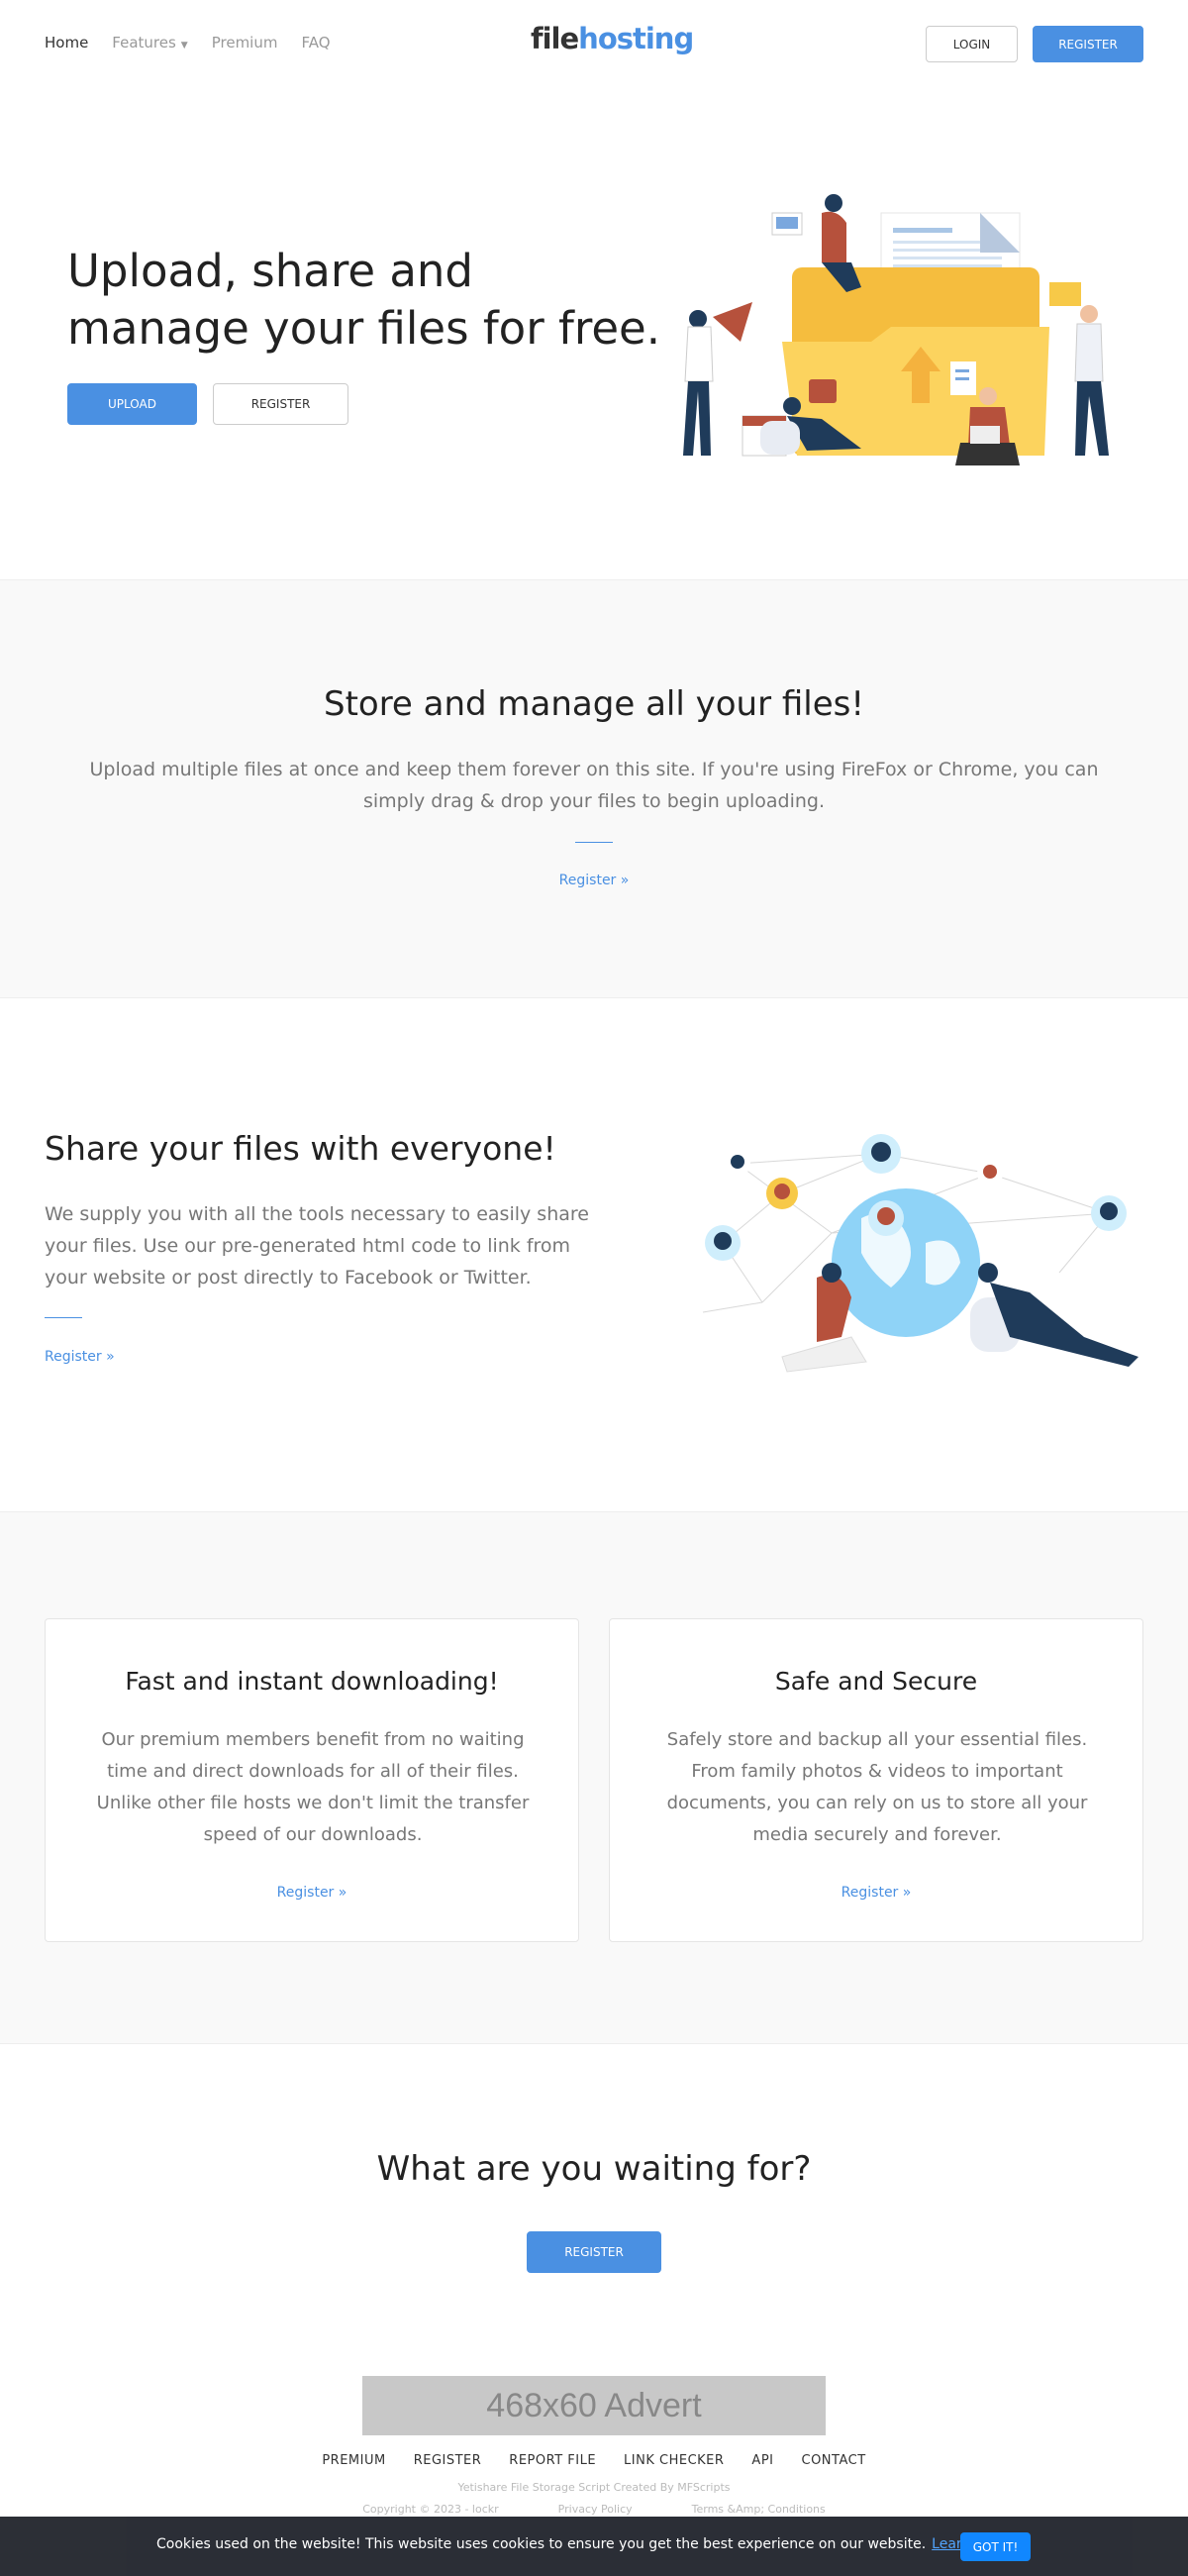  What do you see at coordinates (364, 328) in the screenshot?
I see `hero-title-line-2: manage your files for free.` at bounding box center [364, 328].